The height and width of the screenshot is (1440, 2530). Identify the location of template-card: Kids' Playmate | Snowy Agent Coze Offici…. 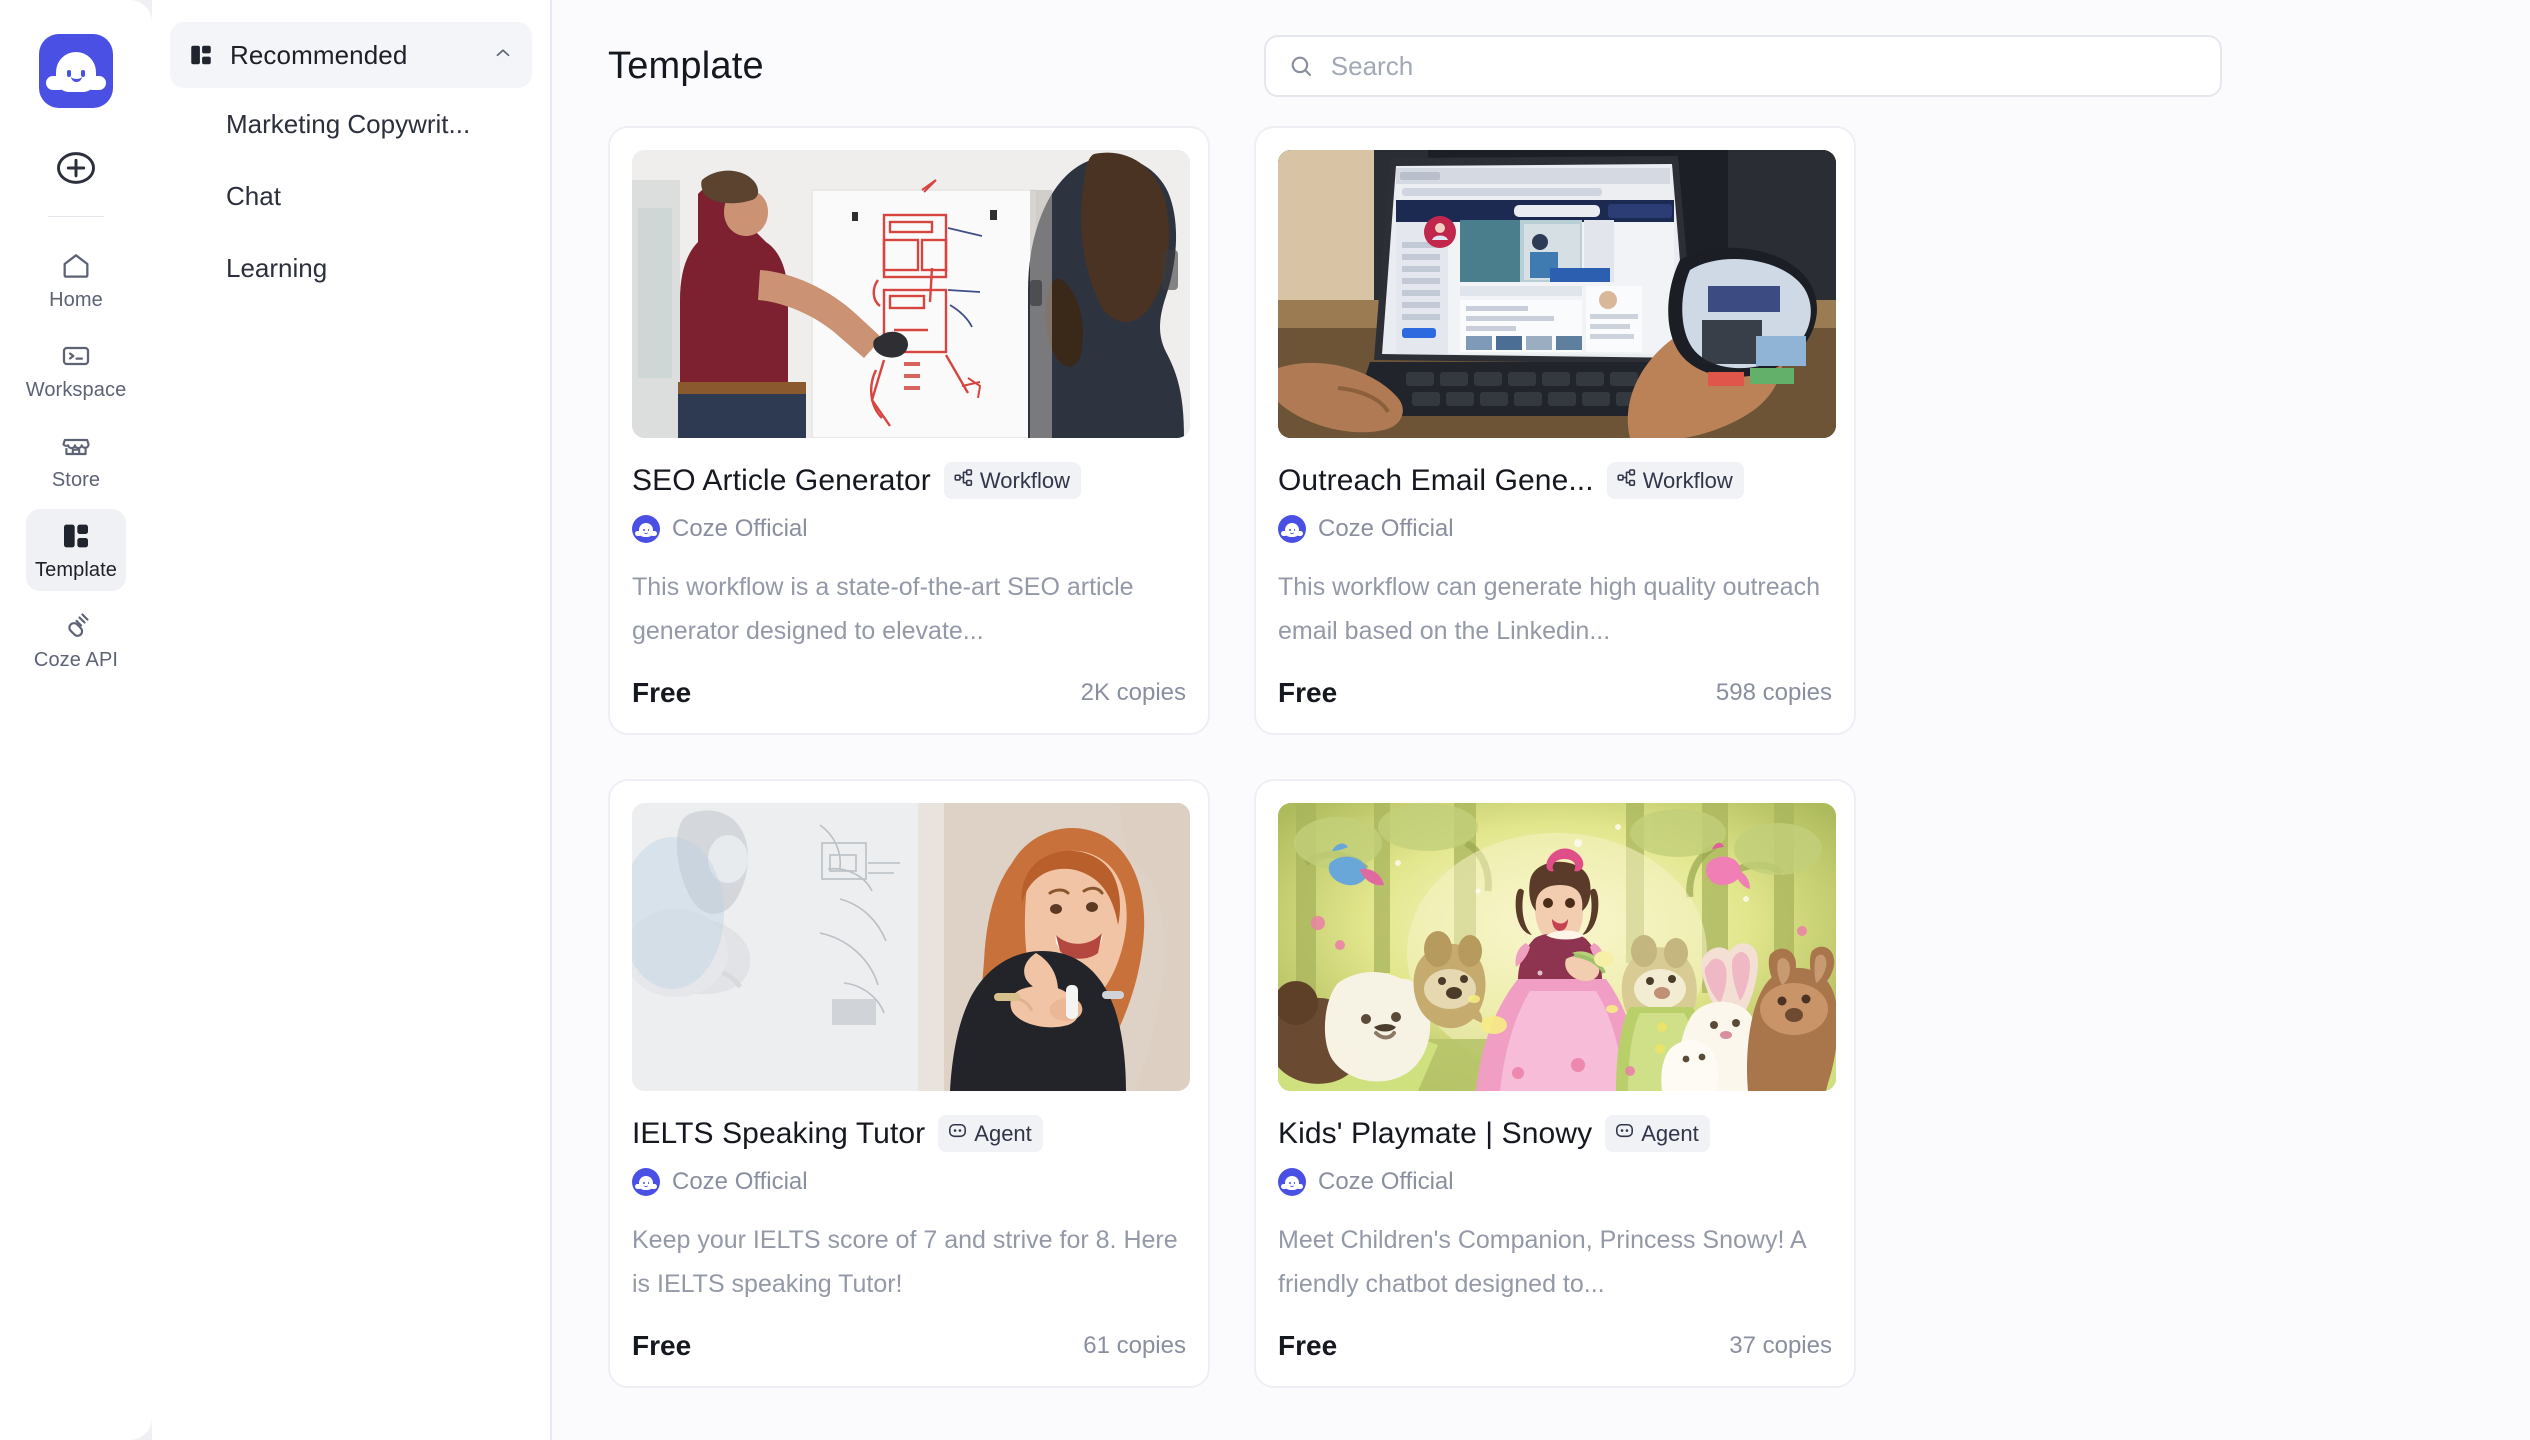
(1555, 1083).